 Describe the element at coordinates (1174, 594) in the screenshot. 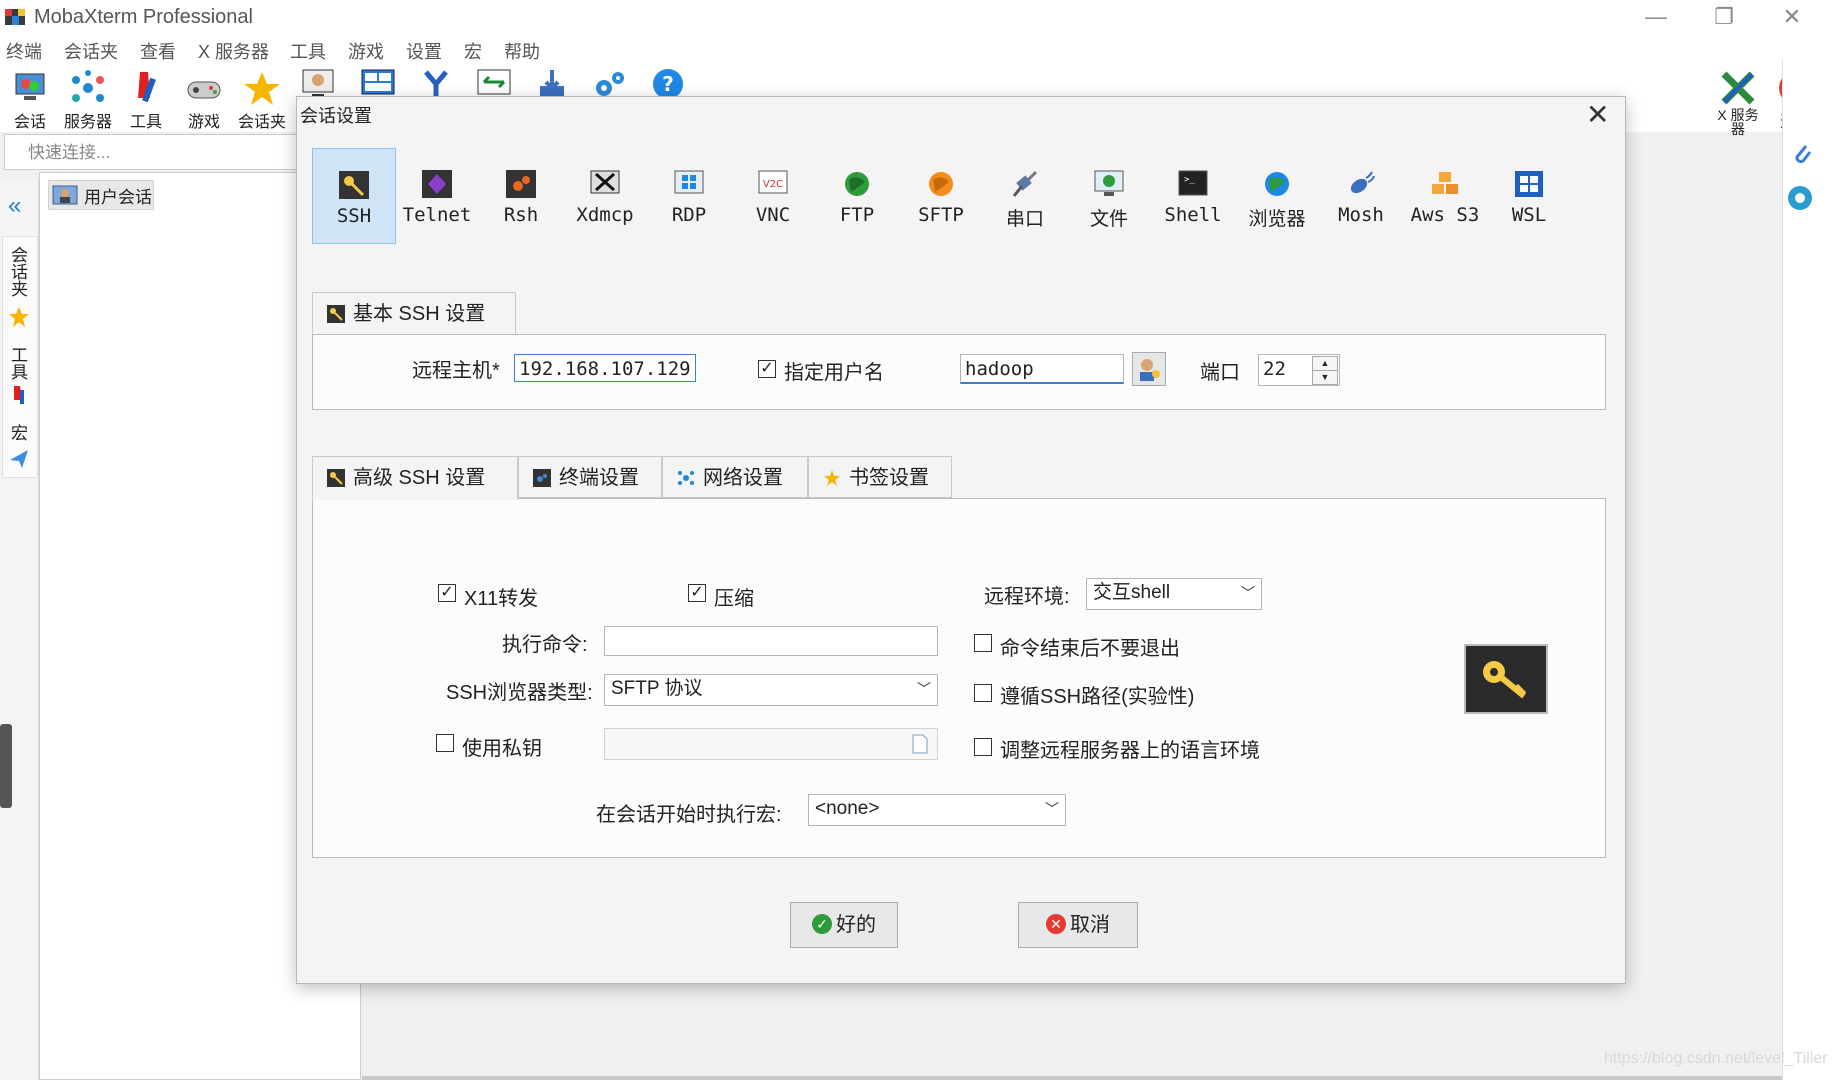

I see `remote-environment-select: 交互shell ﹀` at that location.